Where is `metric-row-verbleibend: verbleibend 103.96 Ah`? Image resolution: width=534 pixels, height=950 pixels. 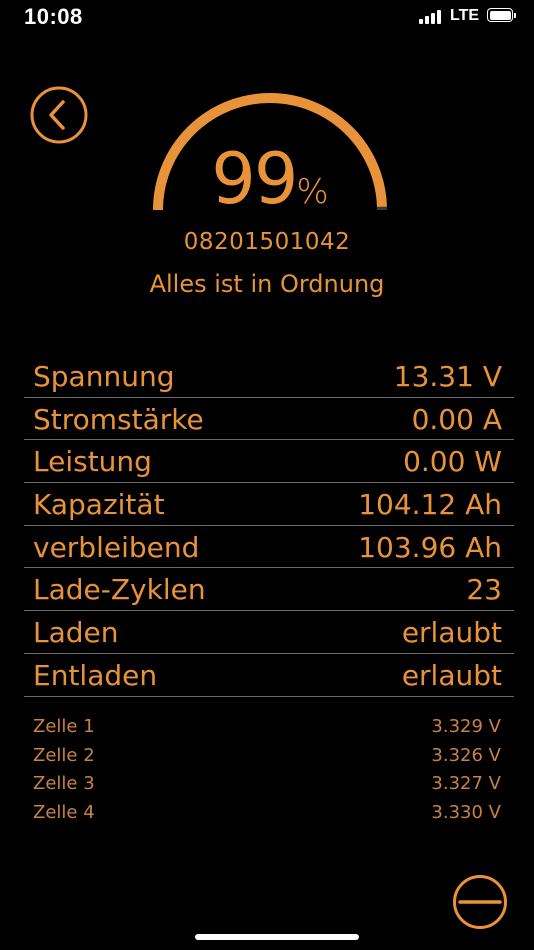
metric-row-verbleibend: verbleibend 103.96 Ah is located at coordinates (269, 547).